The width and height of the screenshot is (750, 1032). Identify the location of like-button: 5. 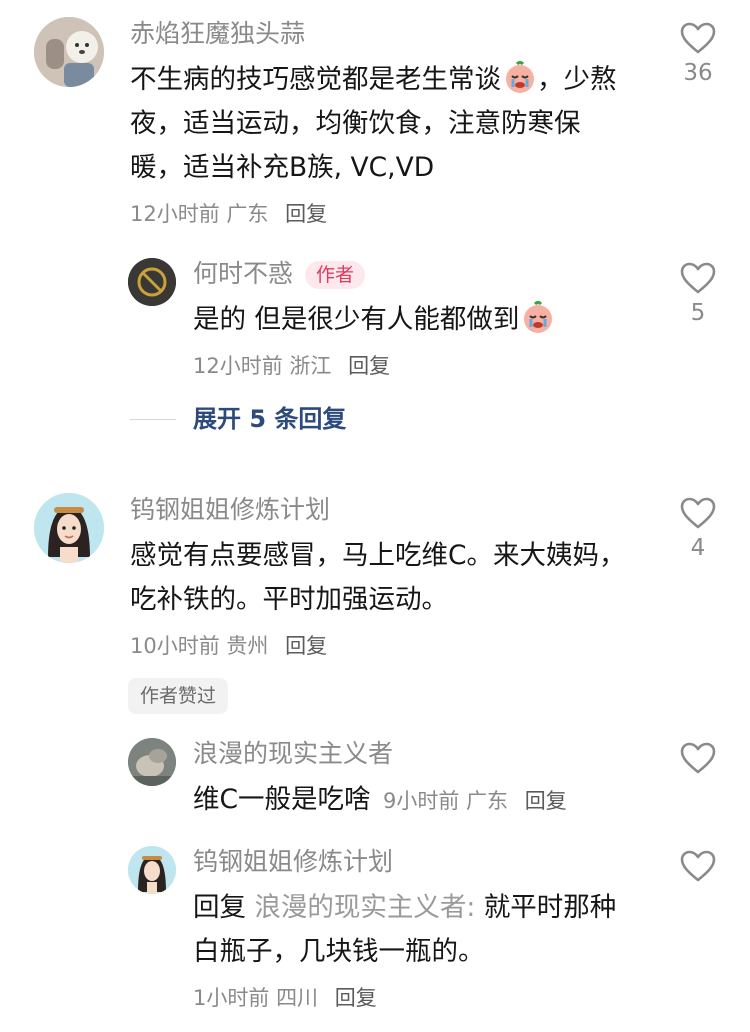
(691, 295).